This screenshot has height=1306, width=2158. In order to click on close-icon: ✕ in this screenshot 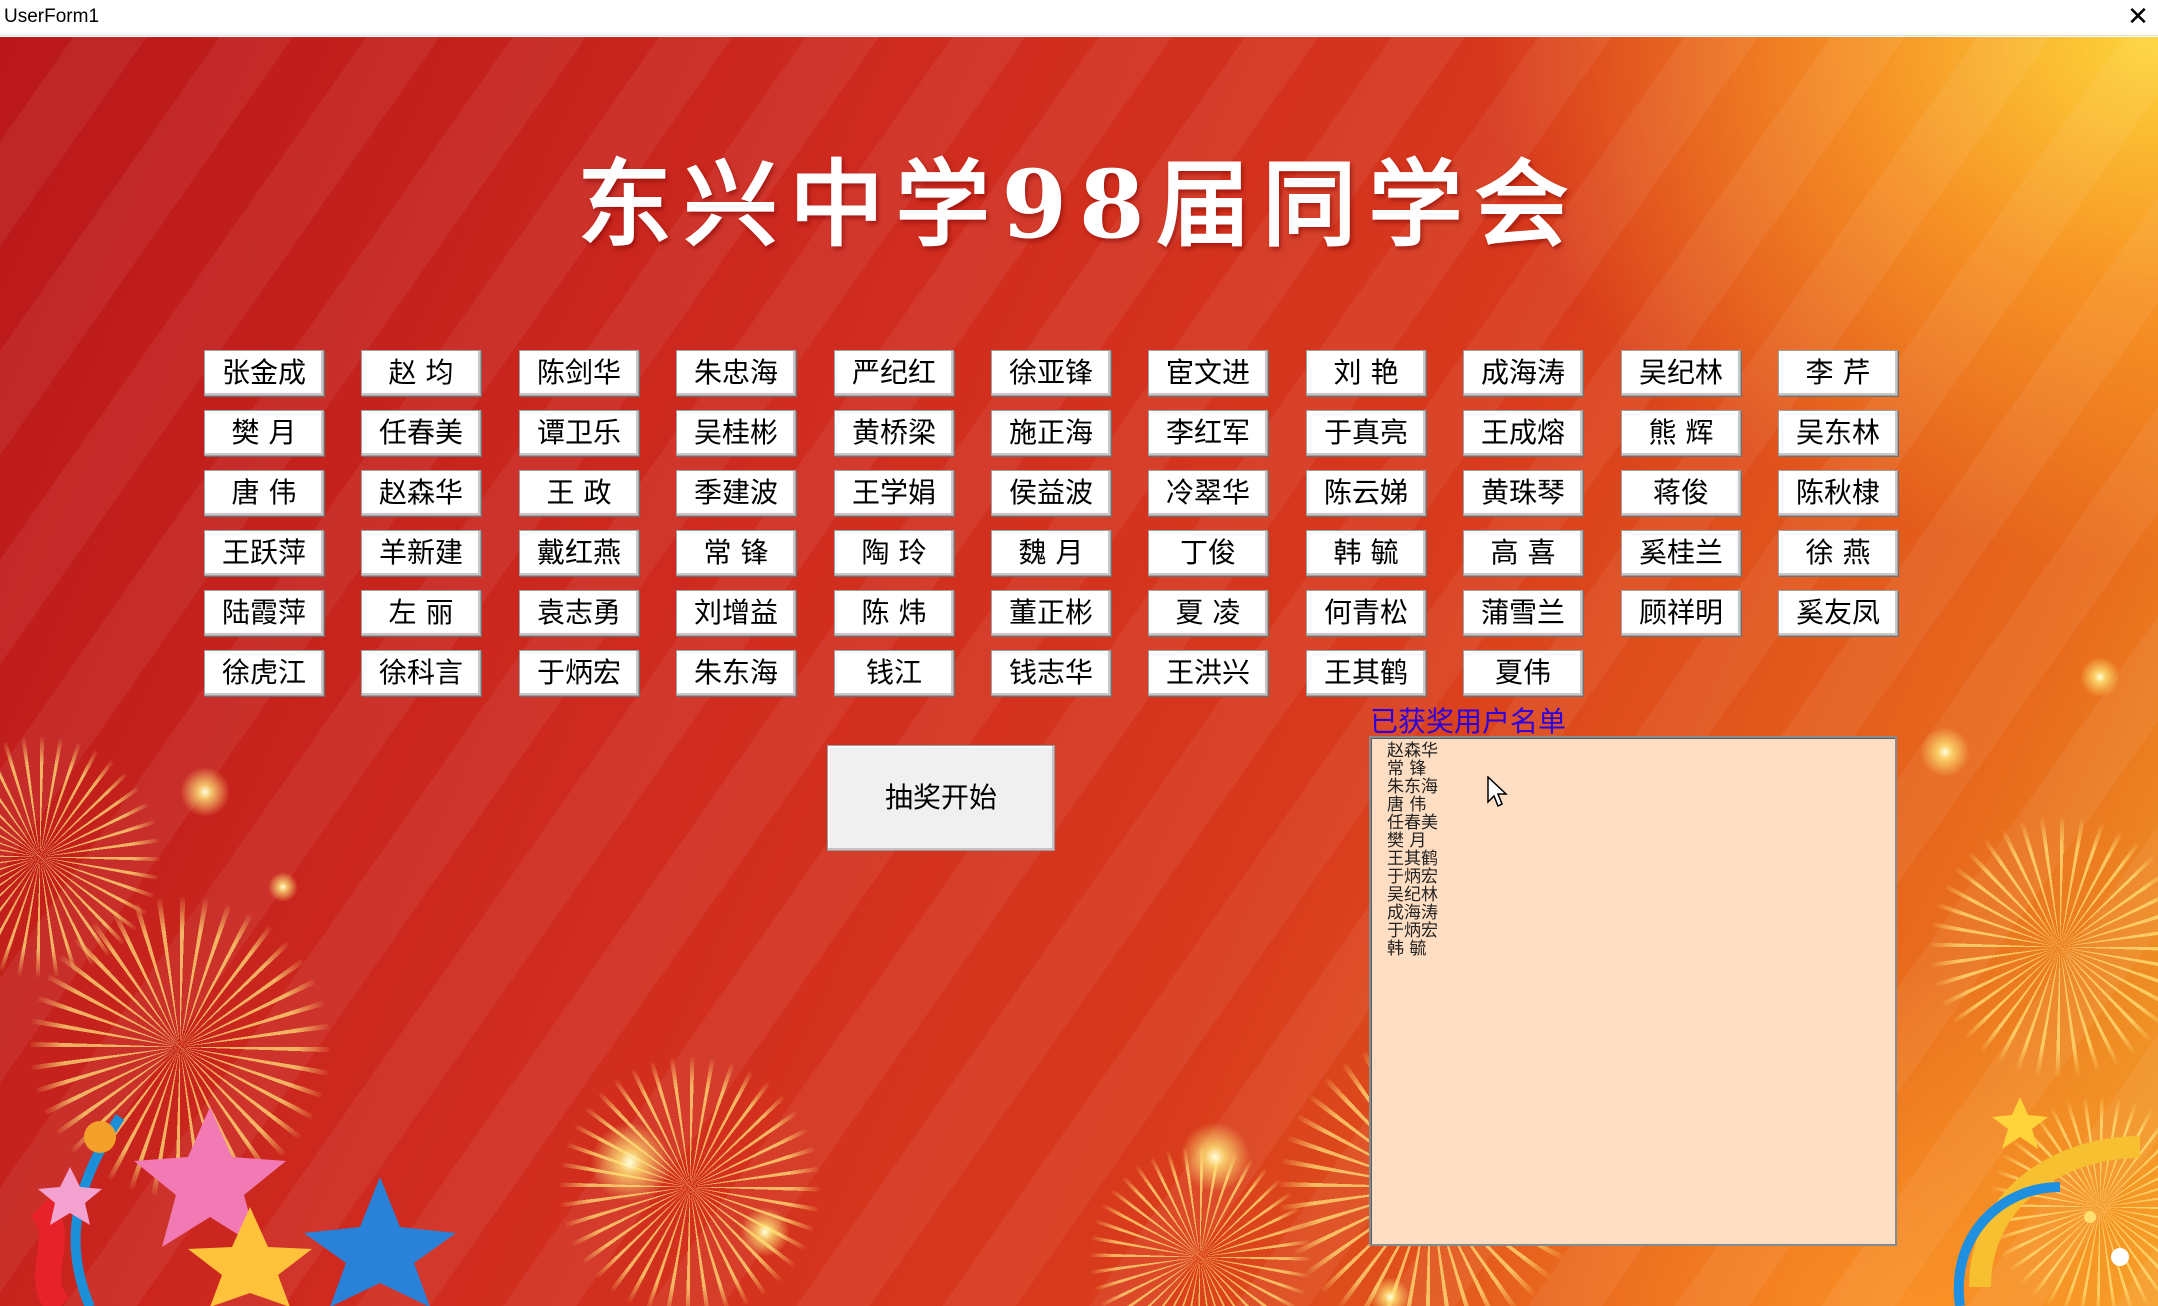, I will do `click(2138, 18)`.